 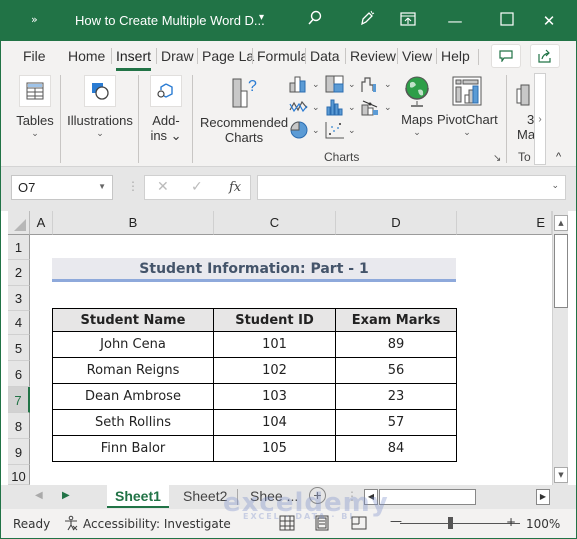 I want to click on cell-student-id: 105, so click(x=274, y=448).